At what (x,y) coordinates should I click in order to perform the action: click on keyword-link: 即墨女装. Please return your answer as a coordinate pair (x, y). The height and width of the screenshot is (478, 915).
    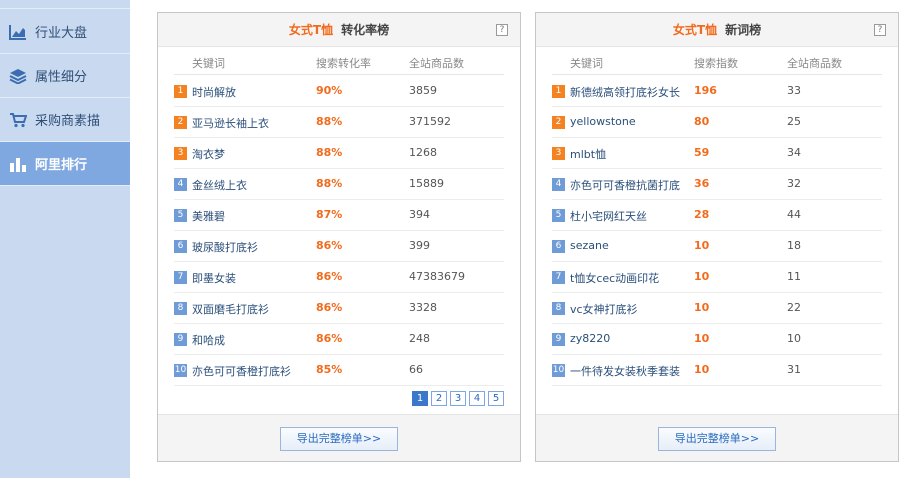
    Looking at the image, I should click on (214, 278).